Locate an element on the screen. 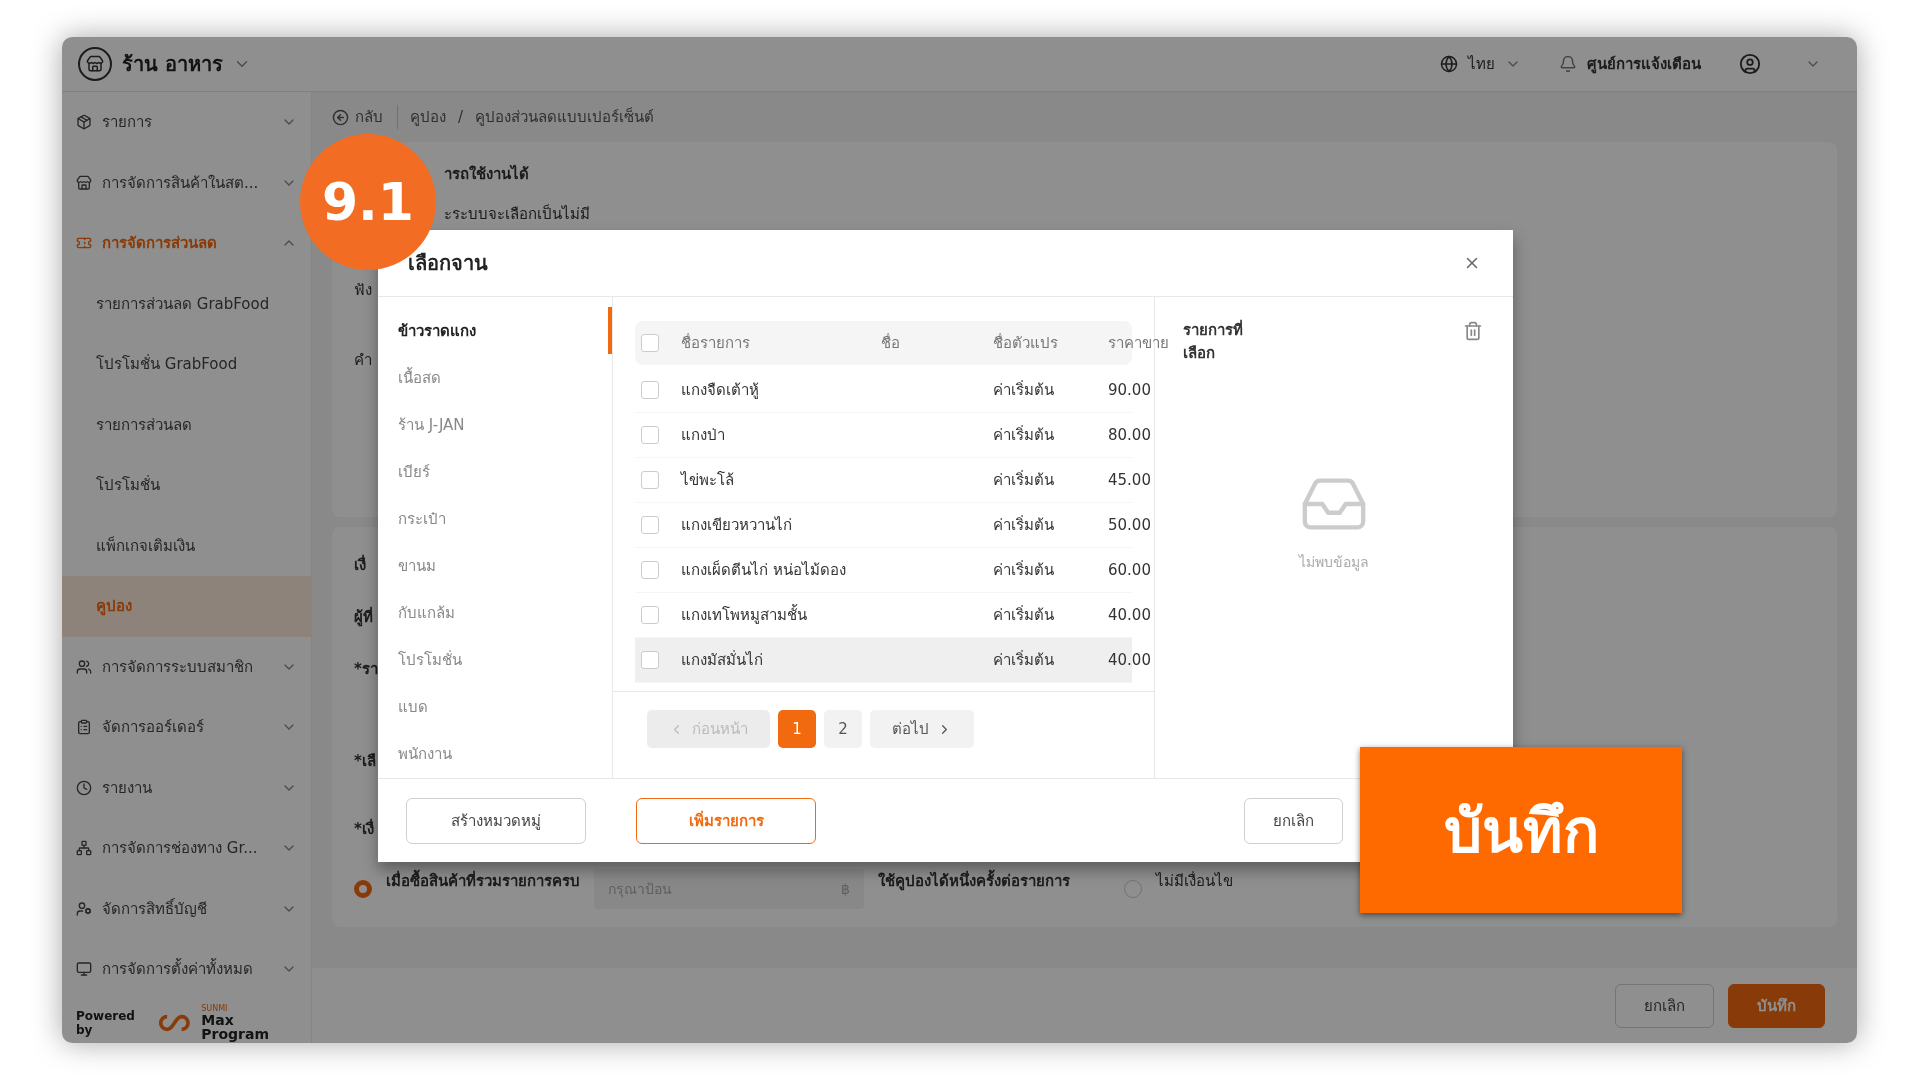 The image size is (1920, 1080). powered-by-text: Powered by is located at coordinates (106, 1023).